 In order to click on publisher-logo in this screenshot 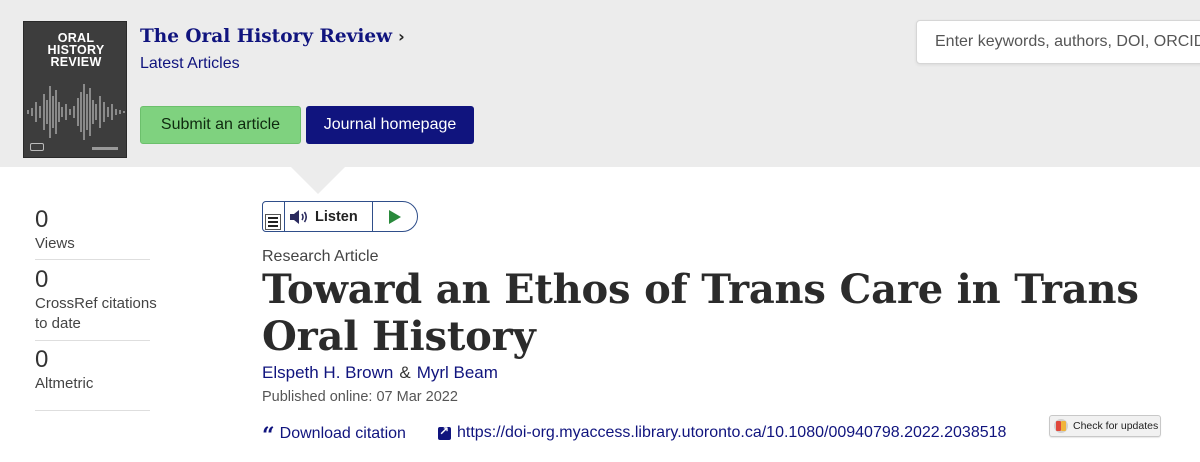, I will do `click(37, 147)`.